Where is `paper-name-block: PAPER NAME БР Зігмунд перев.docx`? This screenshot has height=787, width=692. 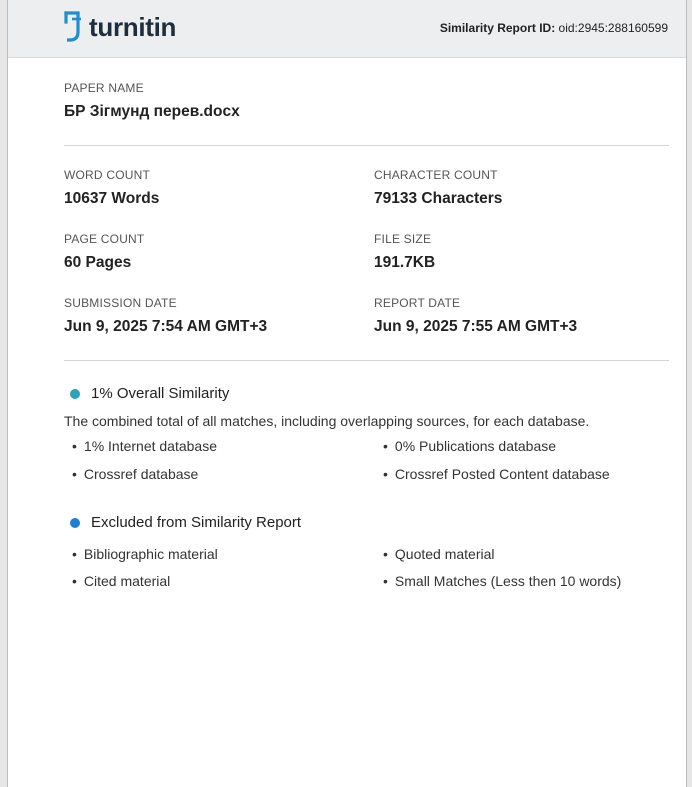
paper-name-block: PAPER NAME БР Зігмунд перев.docx is located at coordinates (152, 101).